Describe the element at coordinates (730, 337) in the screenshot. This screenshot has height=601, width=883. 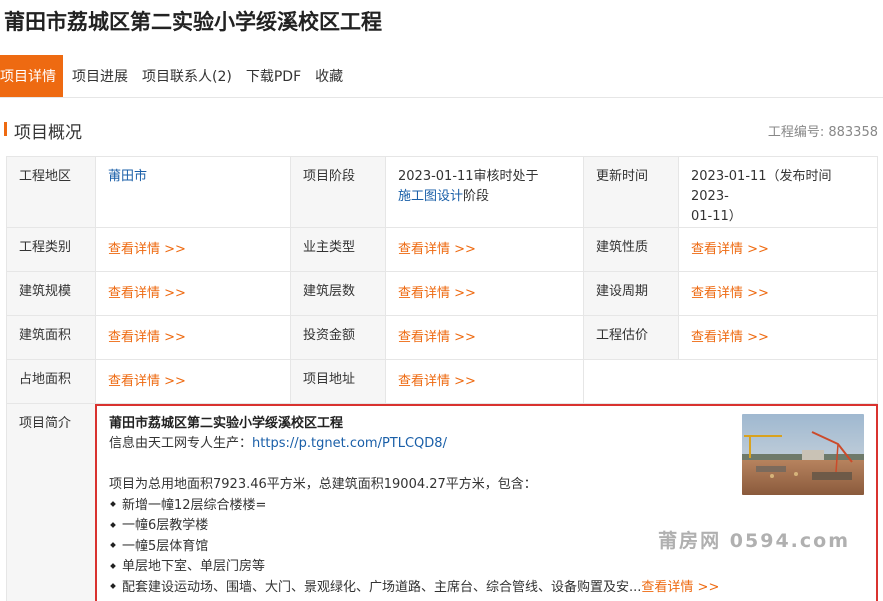
I see `estimate-more-link: 查看详情 >>` at that location.